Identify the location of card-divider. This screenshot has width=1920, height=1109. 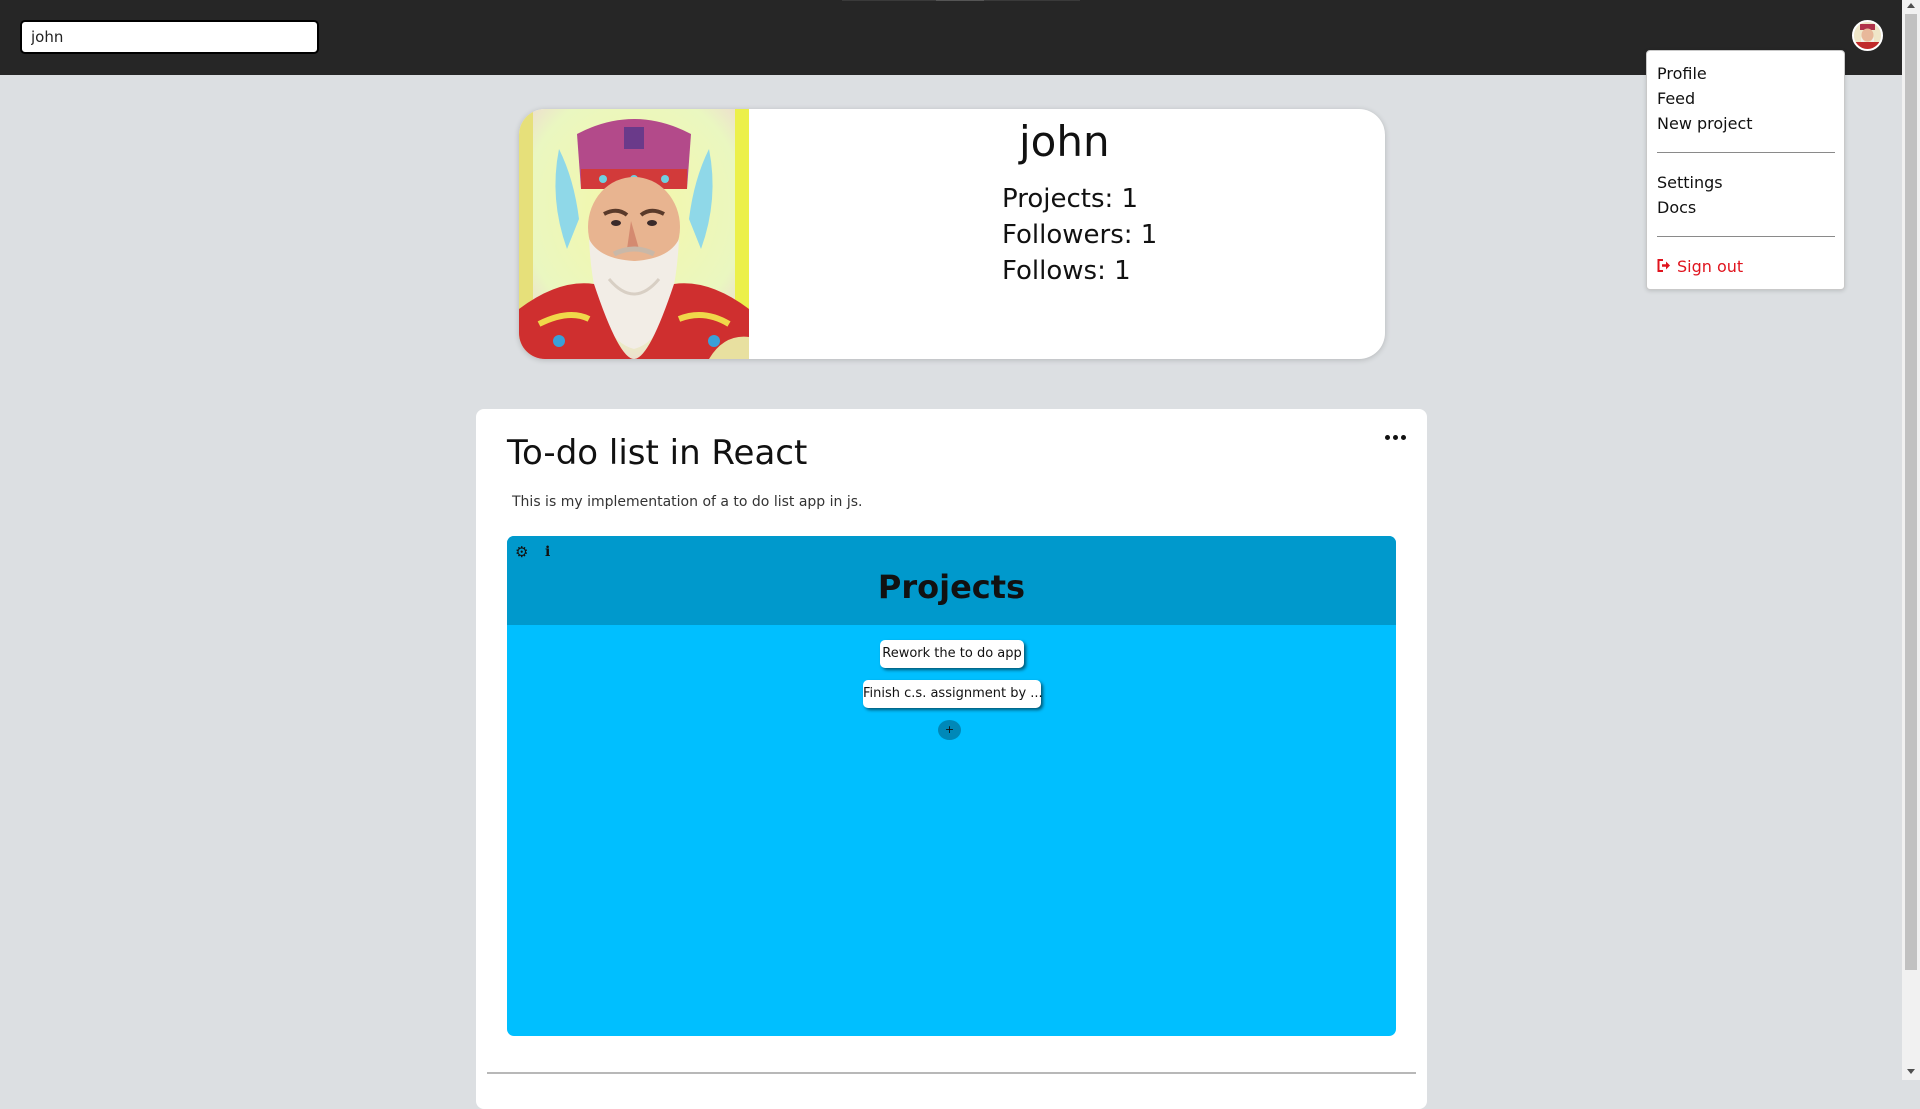
(951, 1073).